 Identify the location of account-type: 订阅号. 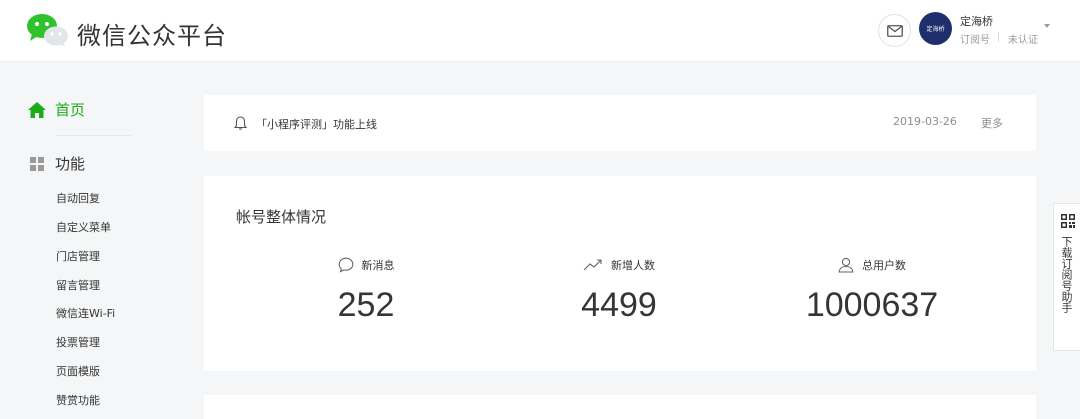
(975, 40).